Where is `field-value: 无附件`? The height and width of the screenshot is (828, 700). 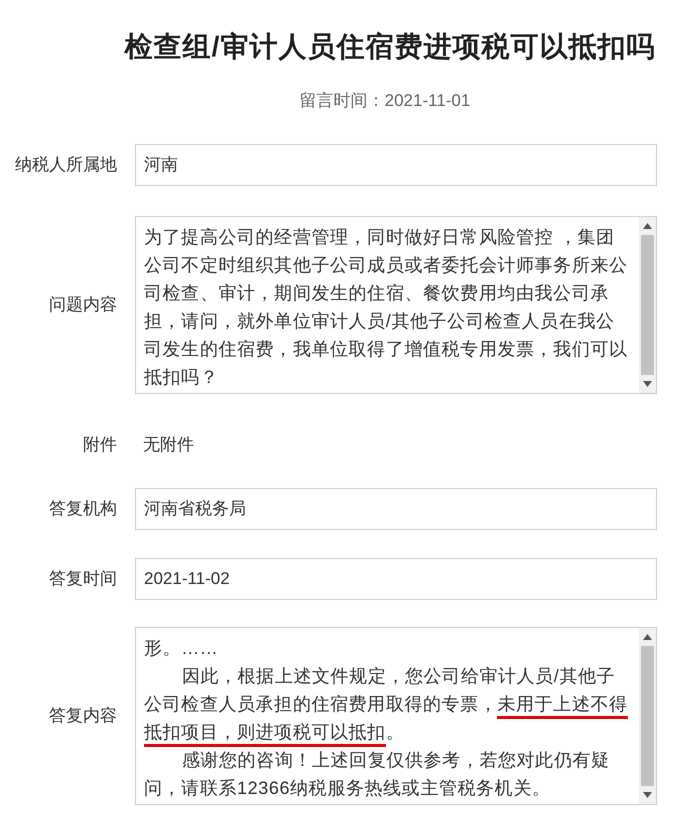 field-value: 无附件 is located at coordinates (168, 445).